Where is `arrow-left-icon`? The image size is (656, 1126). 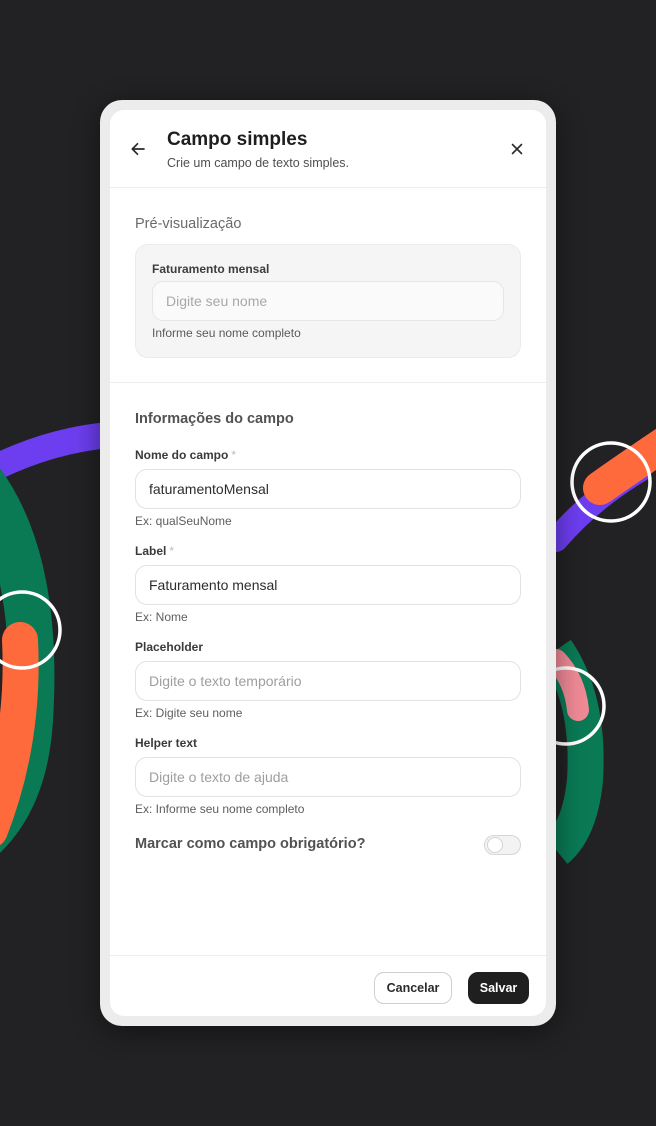 arrow-left-icon is located at coordinates (138, 149).